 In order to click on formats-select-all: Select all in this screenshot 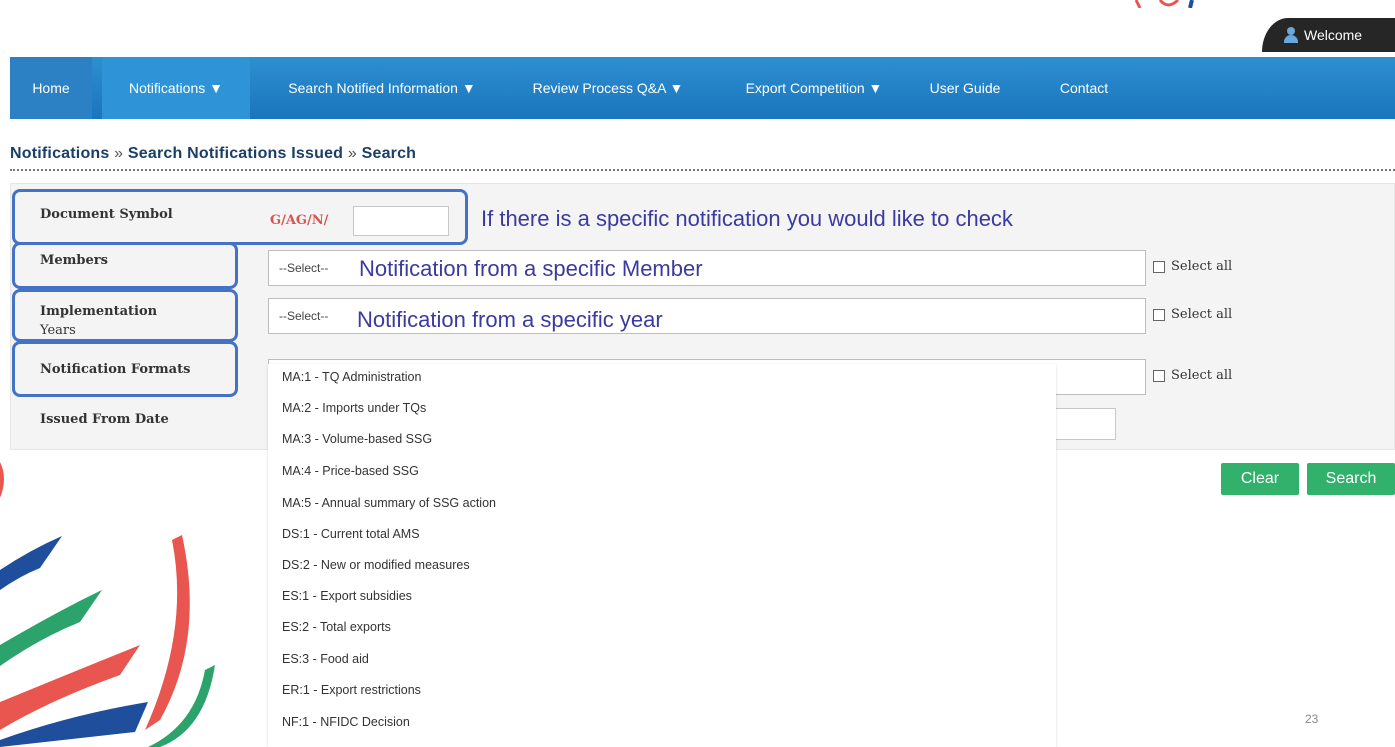, I will do `click(1192, 375)`.